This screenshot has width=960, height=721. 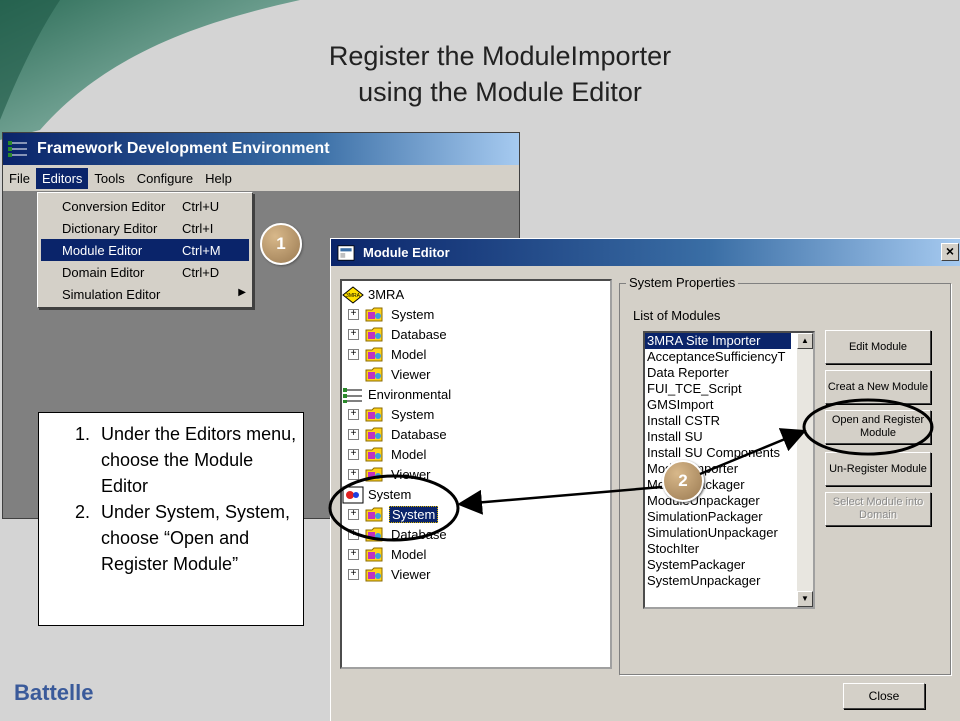 What do you see at coordinates (145, 228) in the screenshot?
I see `menu-item-dictionary-editor: Dictionary Editor Ctrl+I` at bounding box center [145, 228].